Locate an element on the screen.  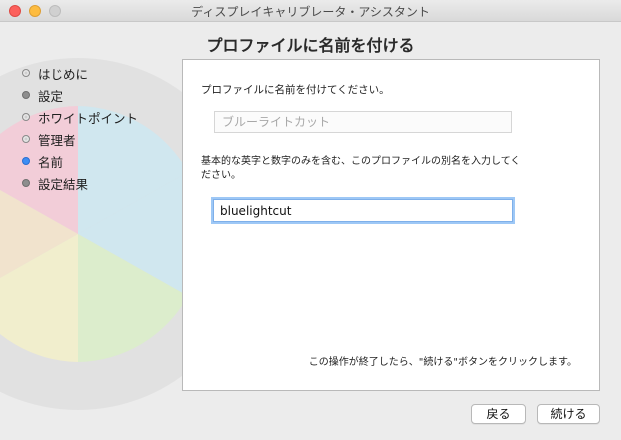
profile-alias-field is located at coordinates (363, 210).